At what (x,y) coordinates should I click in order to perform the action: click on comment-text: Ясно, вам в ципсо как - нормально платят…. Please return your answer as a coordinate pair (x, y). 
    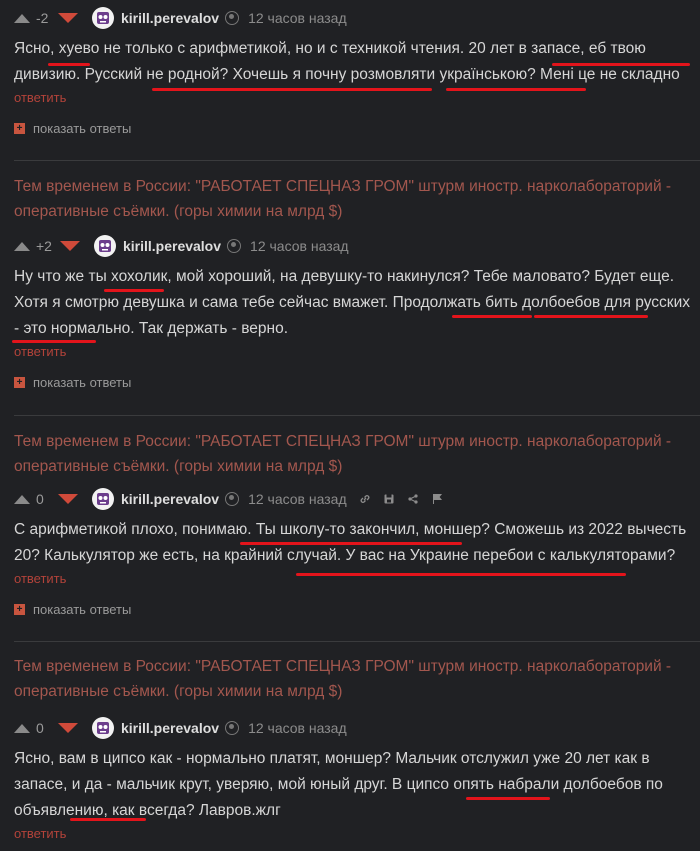
    Looking at the image, I should click on (338, 784).